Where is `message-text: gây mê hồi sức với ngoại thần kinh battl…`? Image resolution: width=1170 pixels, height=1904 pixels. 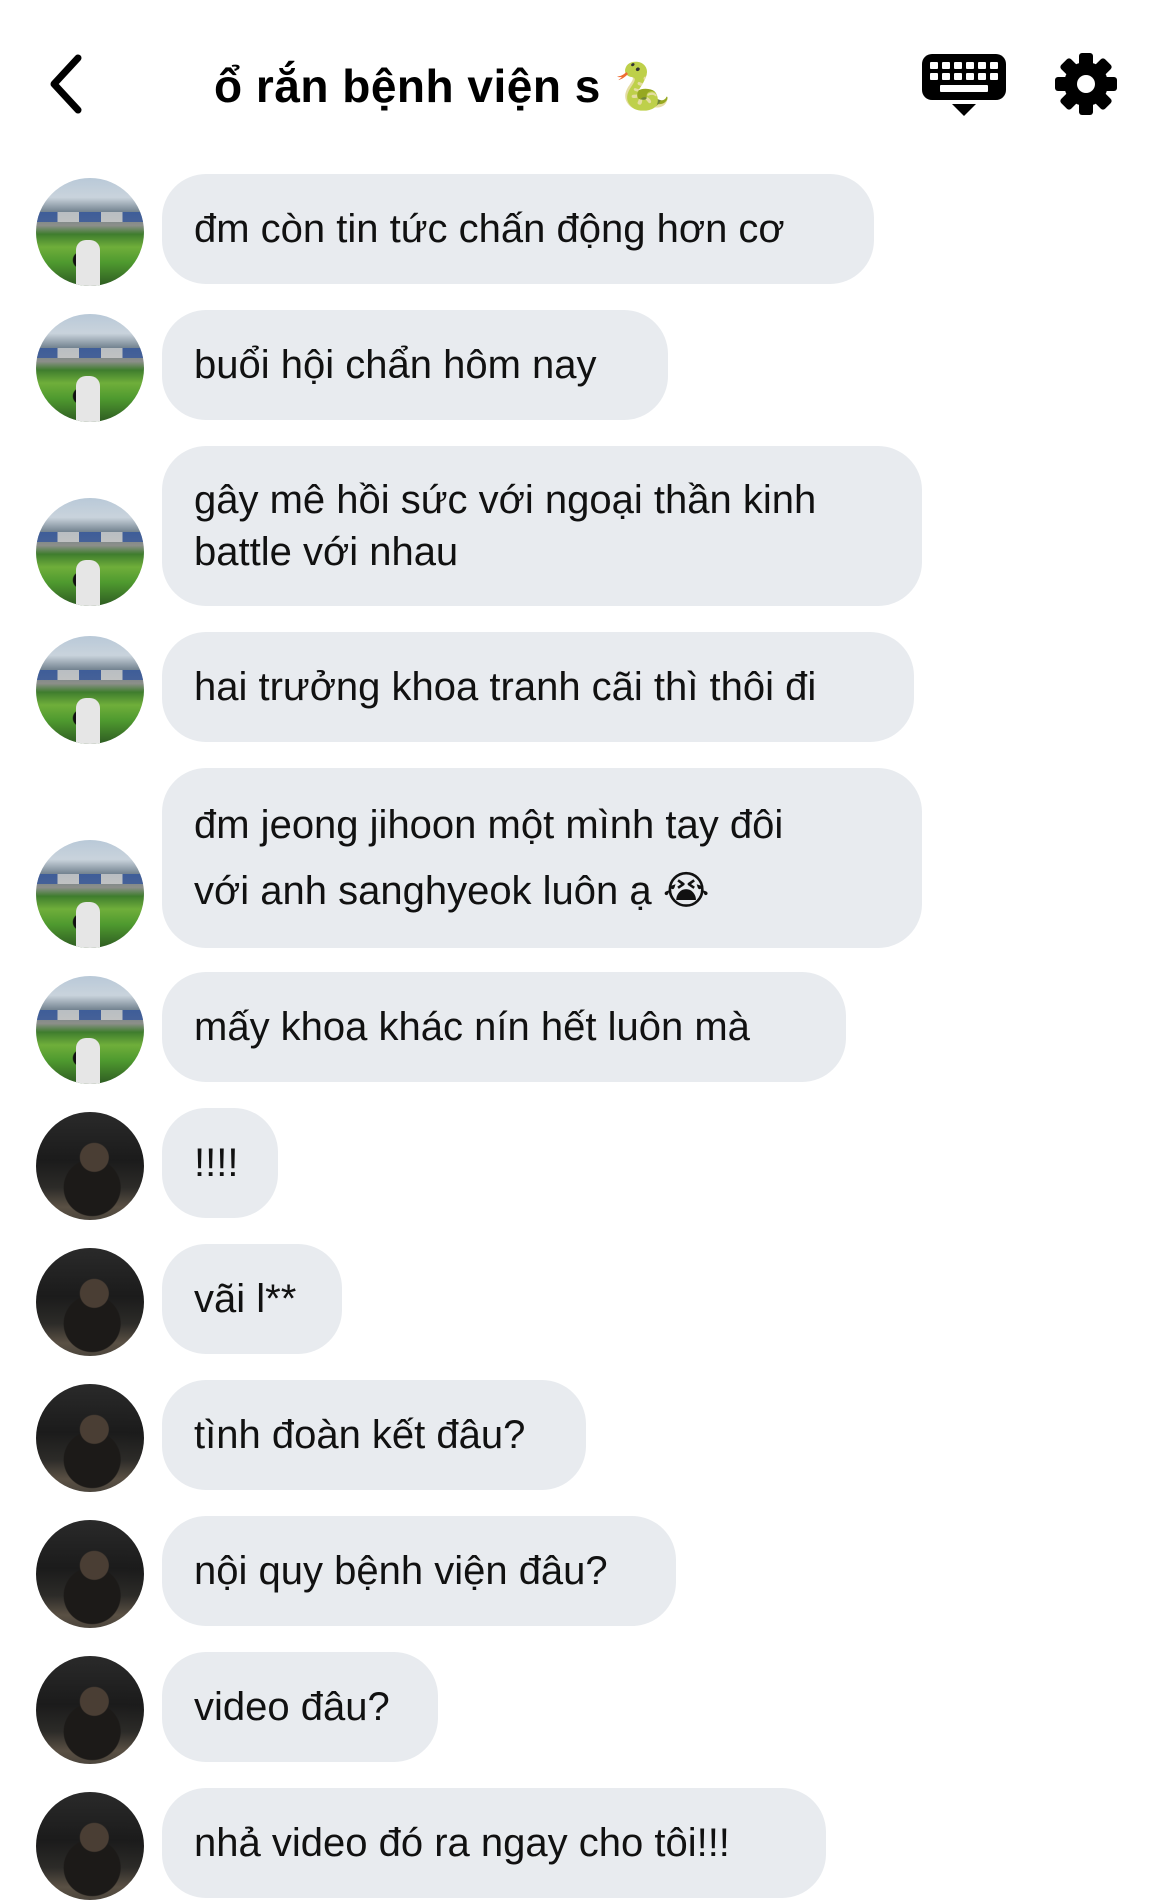 message-text: gây mê hồi sức với ngoại thần kinh battl… is located at coordinates (505, 526).